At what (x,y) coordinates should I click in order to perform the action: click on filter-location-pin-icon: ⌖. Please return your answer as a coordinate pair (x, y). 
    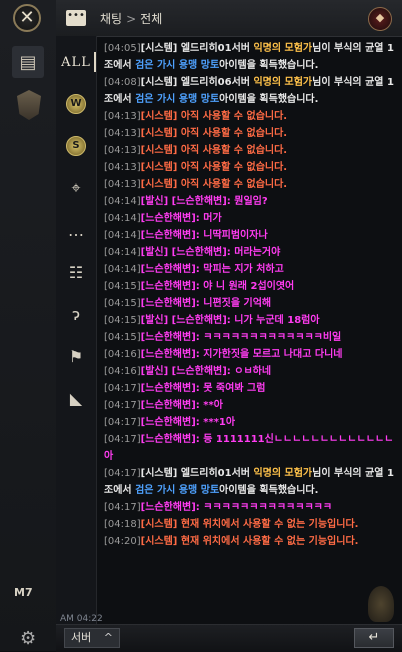
    Looking at the image, I should click on (76, 188).